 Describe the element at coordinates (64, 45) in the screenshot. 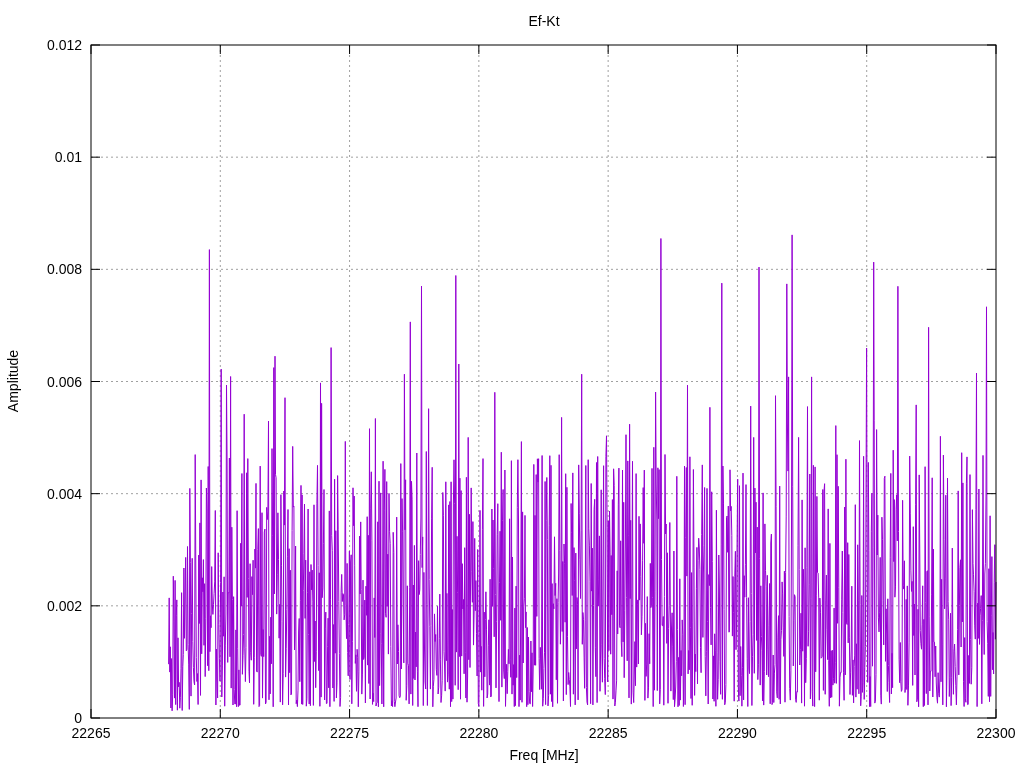

I see `y-tick-label: 0.012` at that location.